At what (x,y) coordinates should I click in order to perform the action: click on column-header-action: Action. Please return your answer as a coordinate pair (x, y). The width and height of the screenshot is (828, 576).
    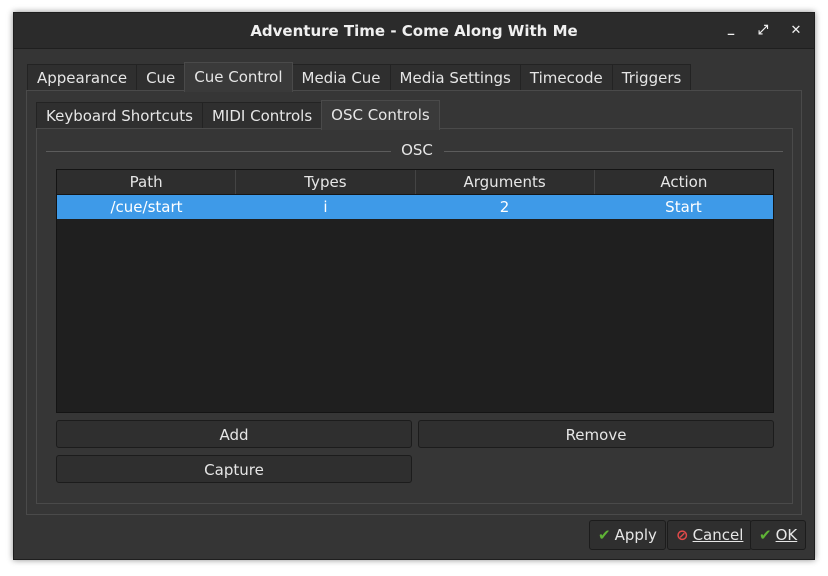
    Looking at the image, I should click on (684, 182).